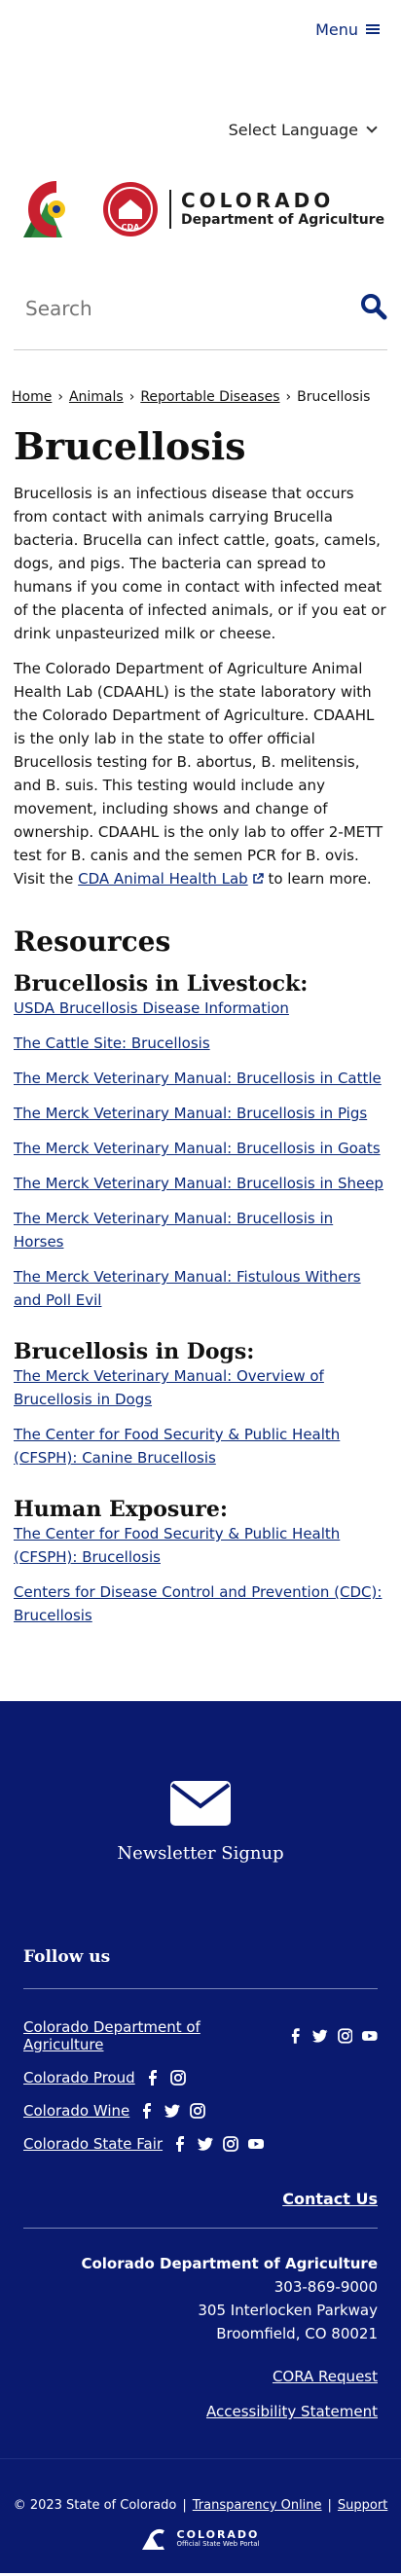 This screenshot has width=401, height=2576. What do you see at coordinates (209, 397) in the screenshot?
I see `breadcrumb-reportable-diseases: Reportable Diseases` at bounding box center [209, 397].